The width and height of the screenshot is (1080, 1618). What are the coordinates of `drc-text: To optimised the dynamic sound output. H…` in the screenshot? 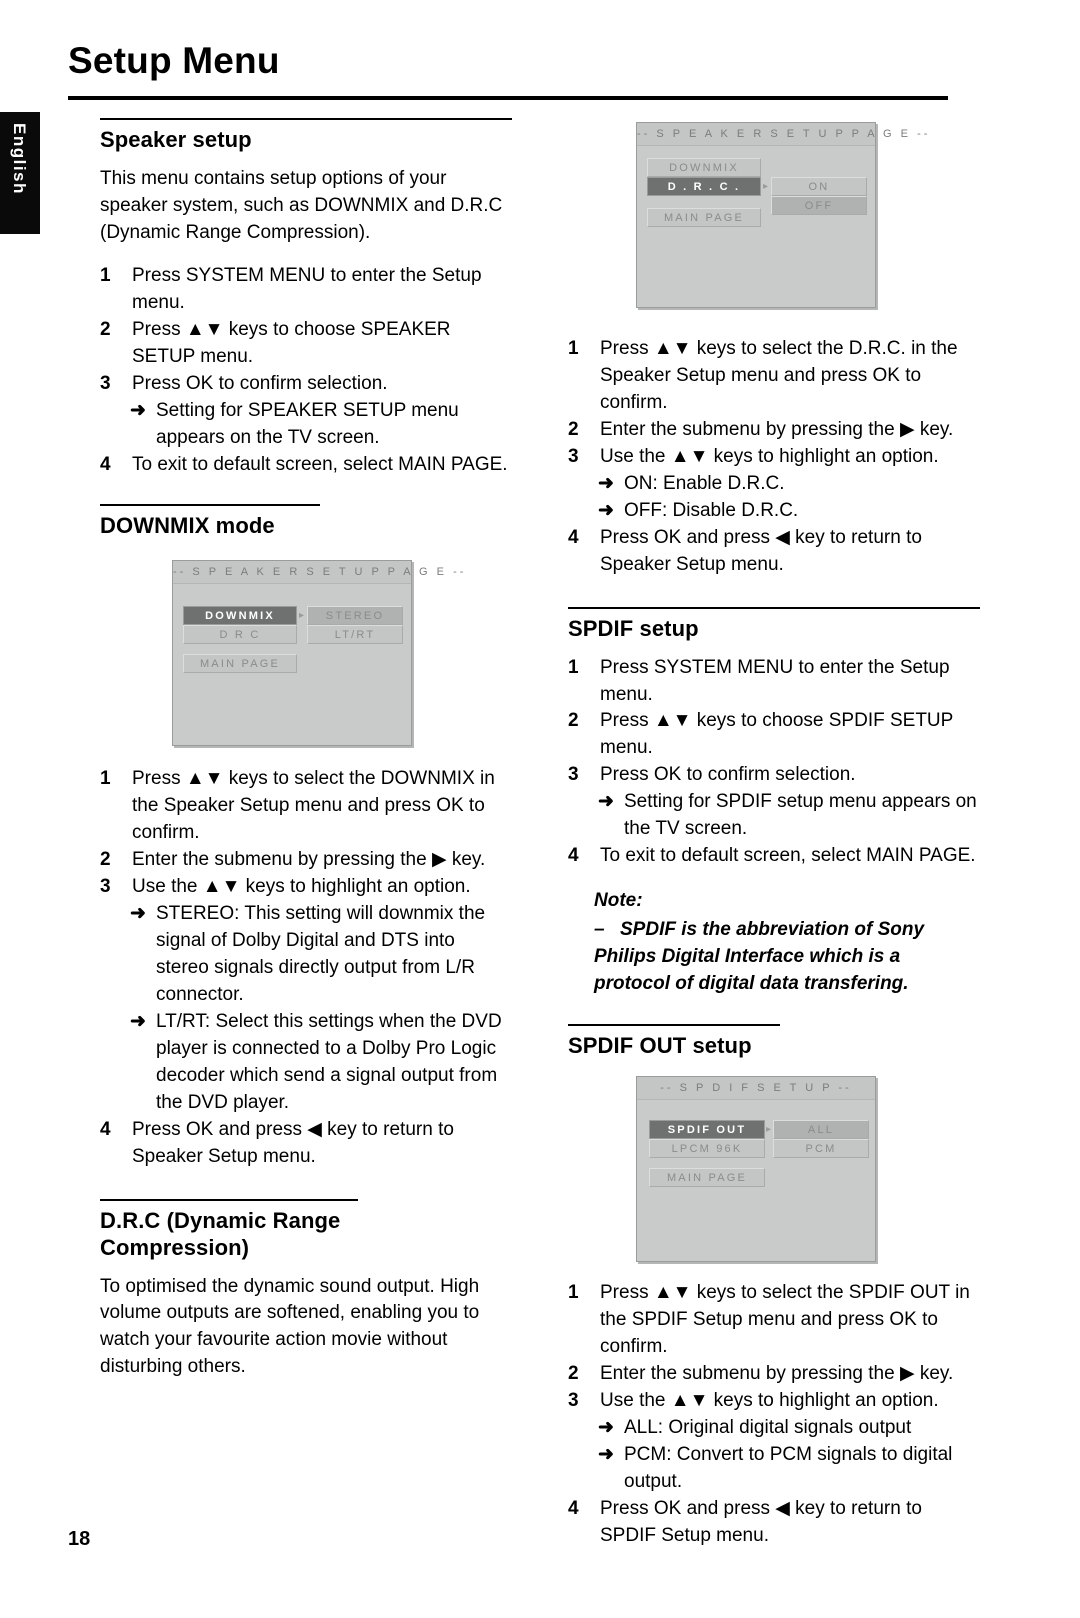 It's located at (290, 1326).